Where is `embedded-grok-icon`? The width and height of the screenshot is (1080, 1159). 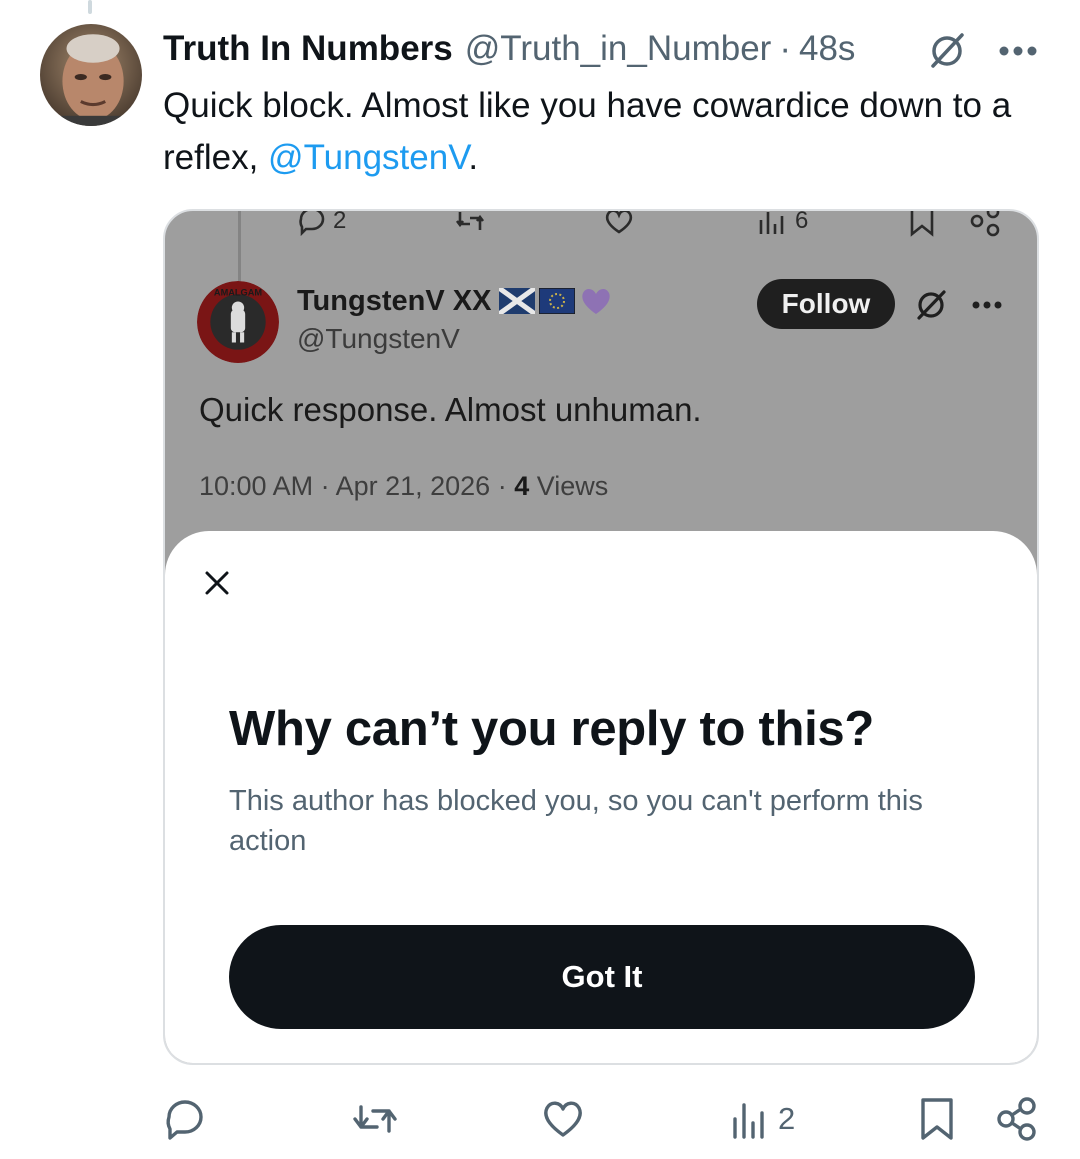 embedded-grok-icon is located at coordinates (931, 305).